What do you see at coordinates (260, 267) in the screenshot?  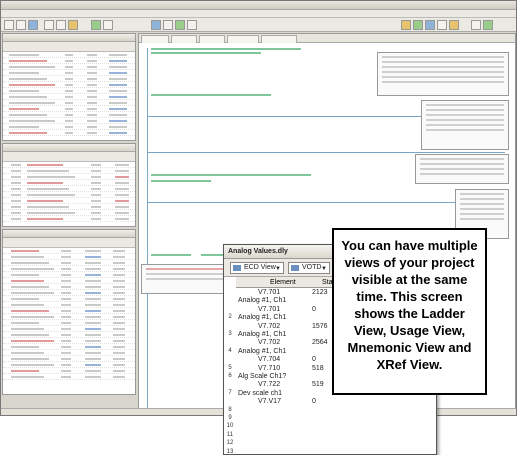 I see `view-format-value: ECD View` at bounding box center [260, 267].